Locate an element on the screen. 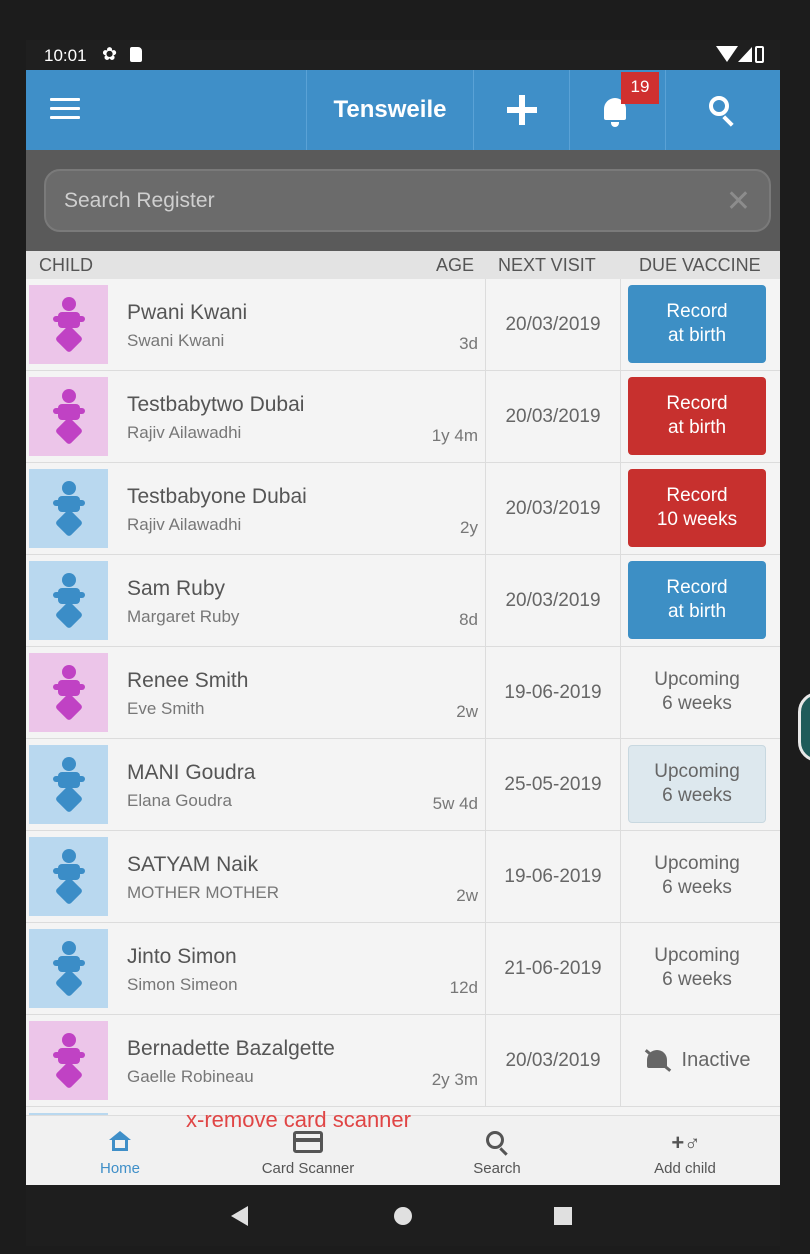  column-due-vaccine: DUE VACCINE is located at coordinates (700, 265).